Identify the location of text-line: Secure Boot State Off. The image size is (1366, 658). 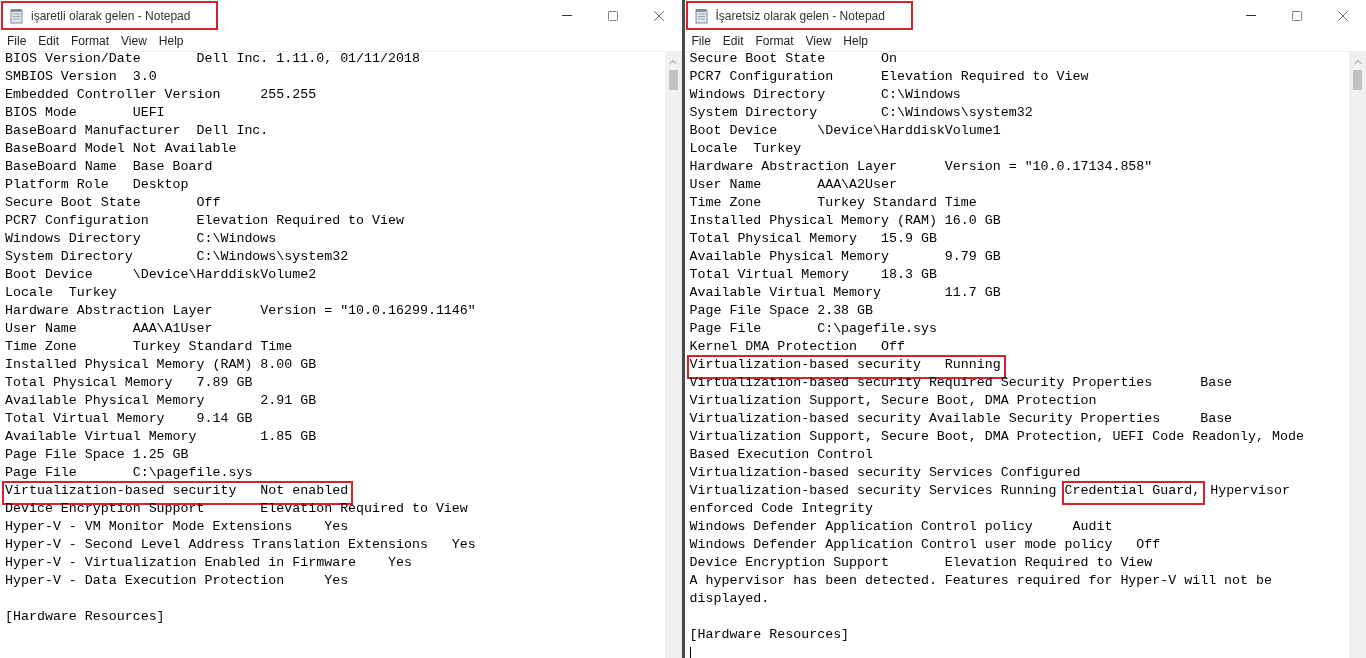
(113, 204).